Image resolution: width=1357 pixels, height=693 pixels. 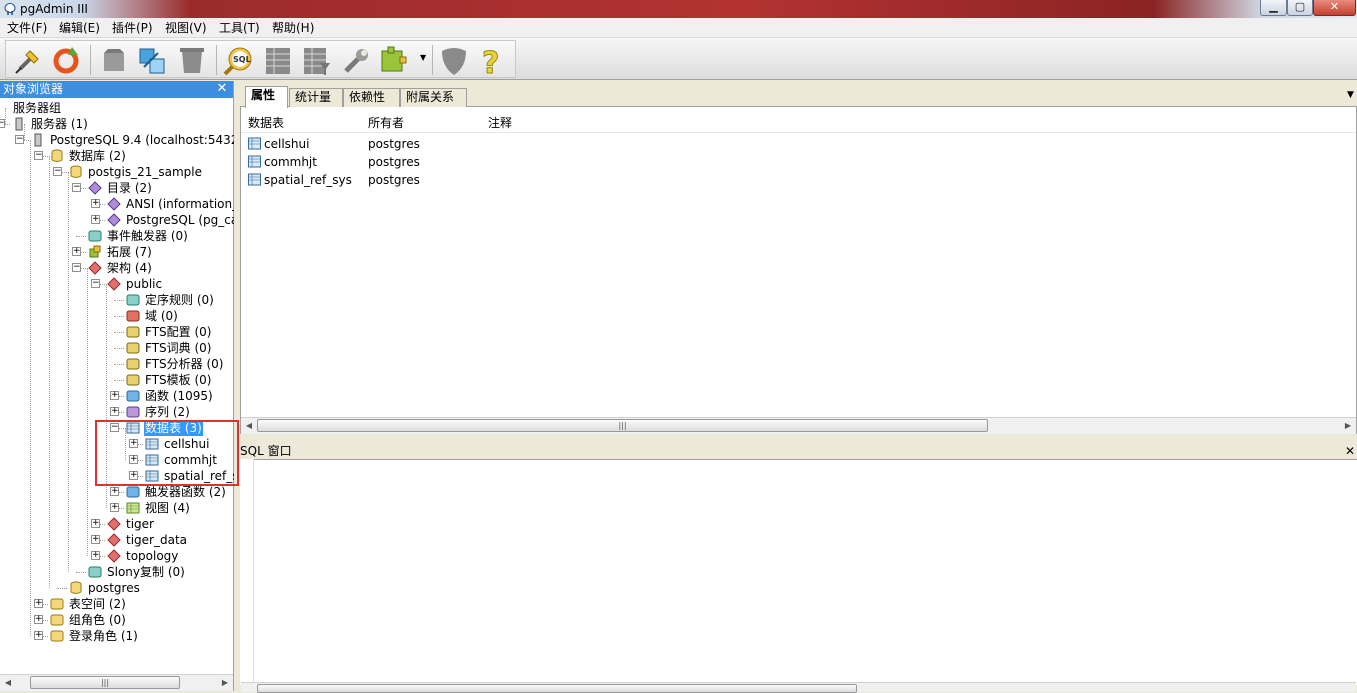 I want to click on tab-dependents: 附属关系, so click(x=433, y=97).